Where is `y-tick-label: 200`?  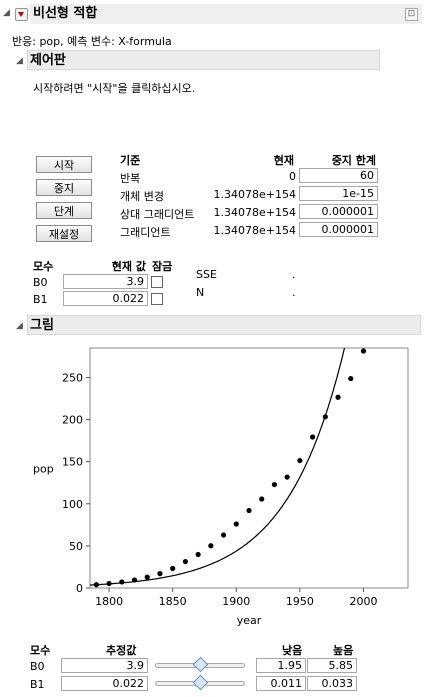 y-tick-label: 200 is located at coordinates (72, 420).